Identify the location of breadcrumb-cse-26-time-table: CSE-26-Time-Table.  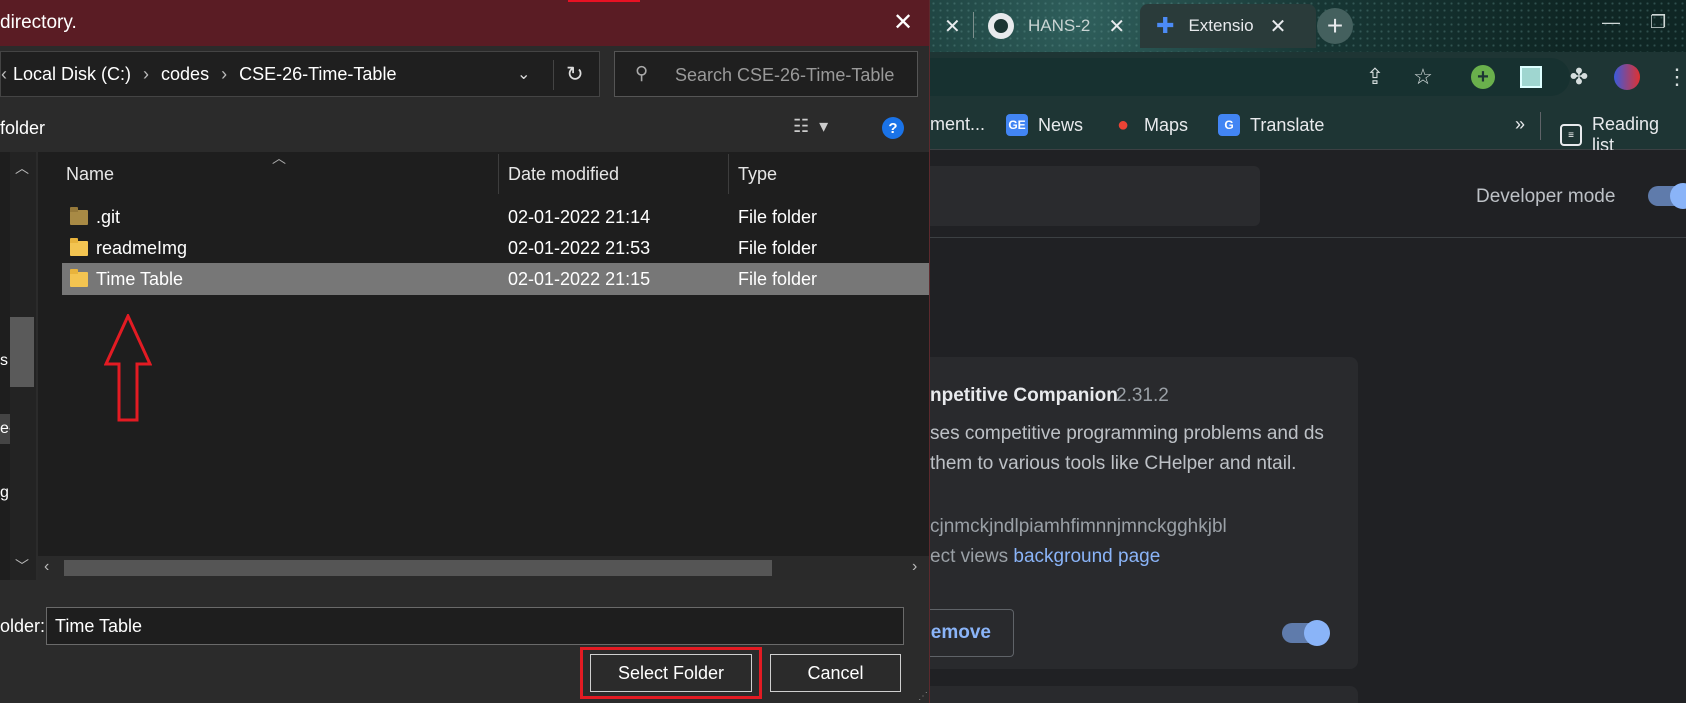
(317, 74).